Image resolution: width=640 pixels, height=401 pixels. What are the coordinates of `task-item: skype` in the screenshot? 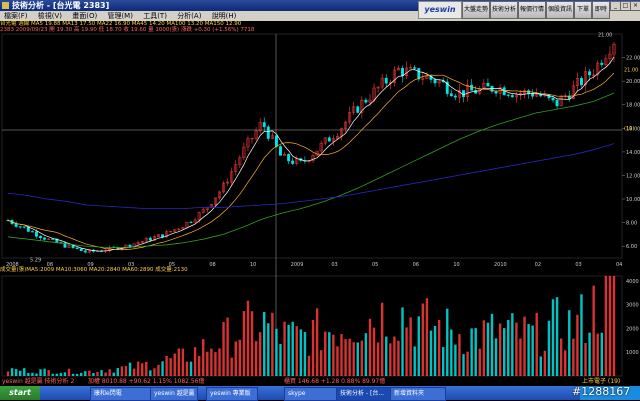 It's located at (312, 394).